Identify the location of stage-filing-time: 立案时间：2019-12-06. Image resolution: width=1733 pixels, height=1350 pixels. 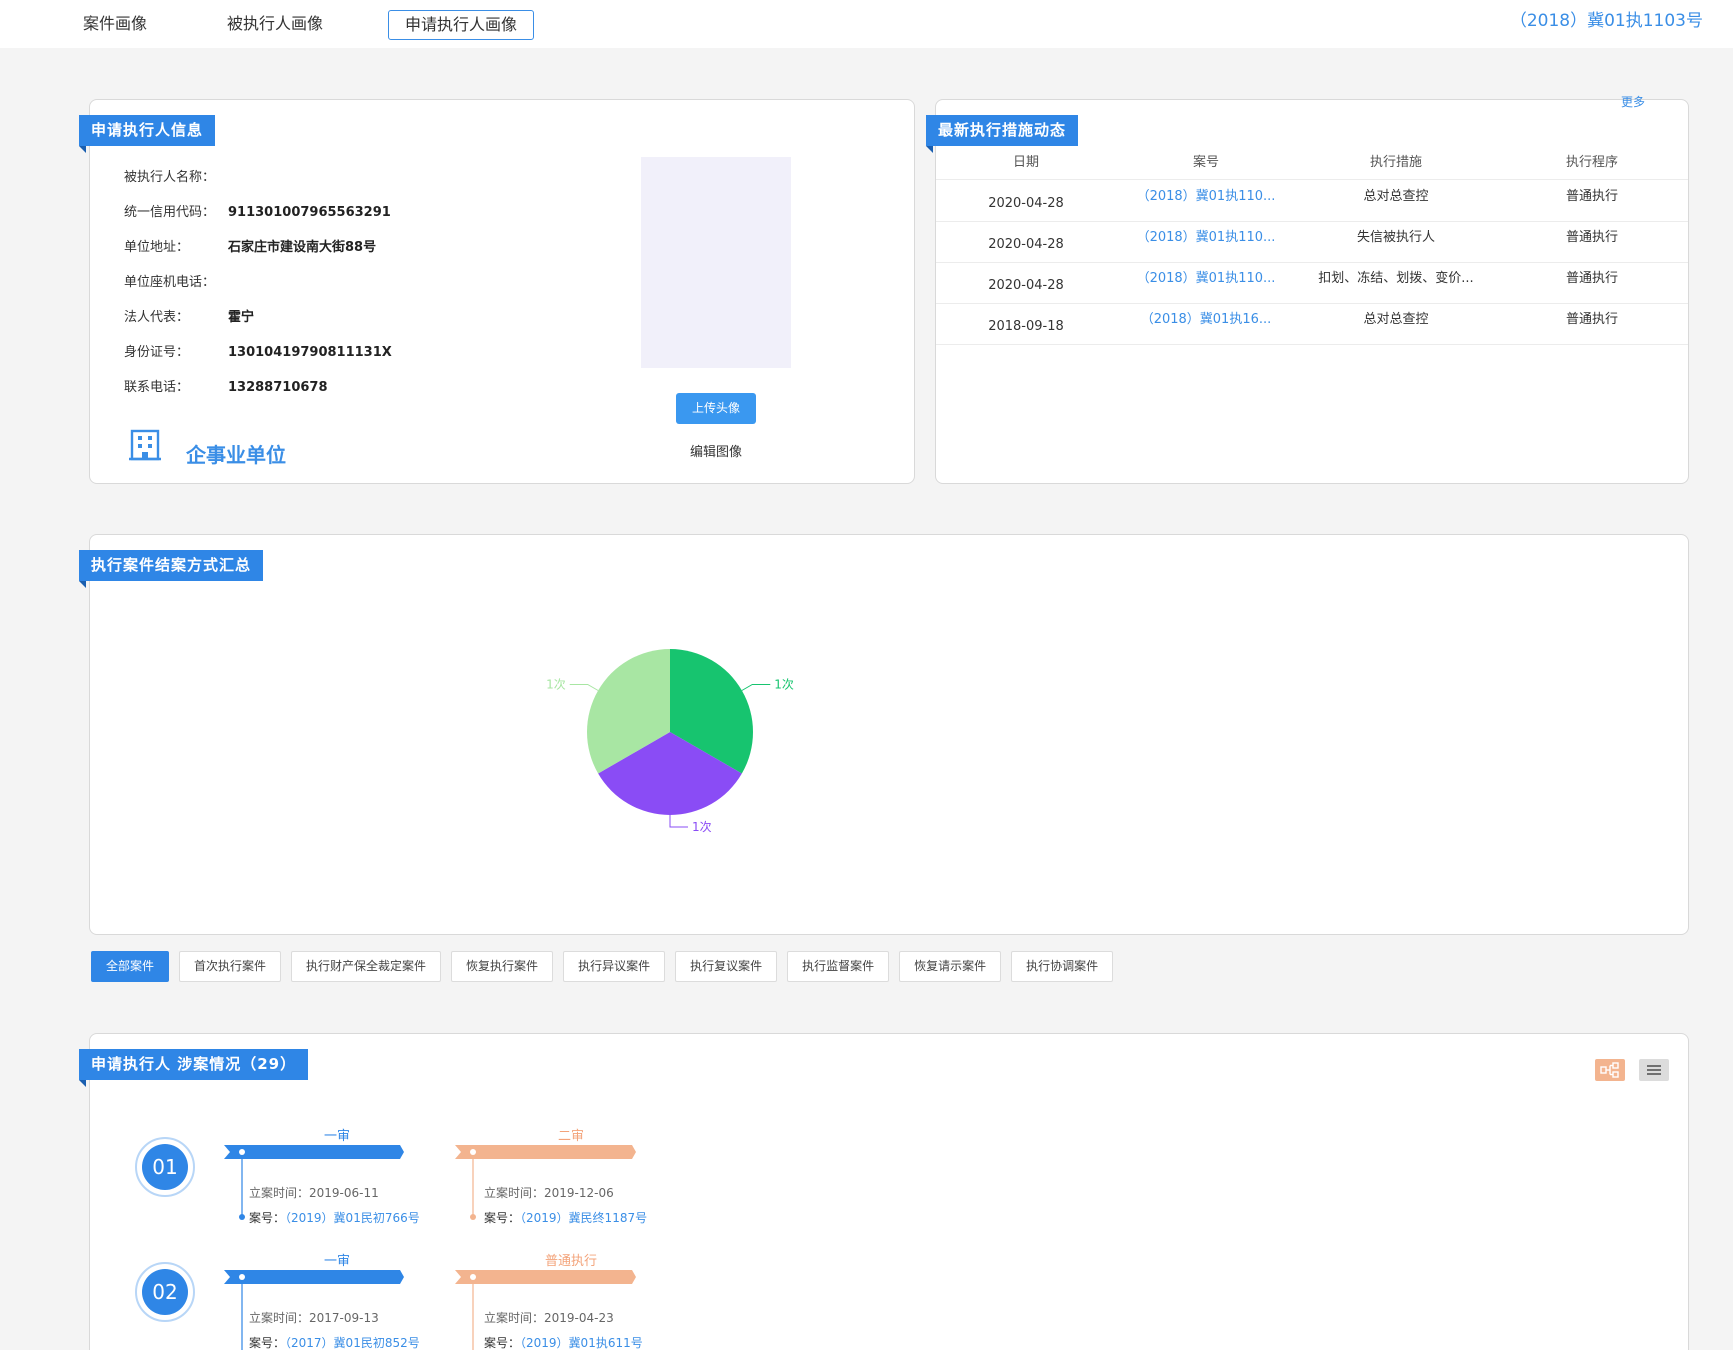
(549, 1192).